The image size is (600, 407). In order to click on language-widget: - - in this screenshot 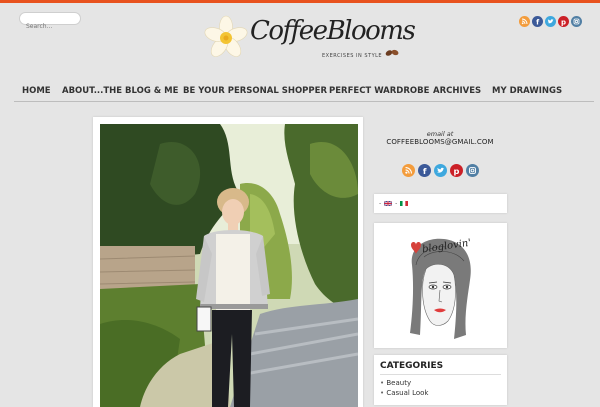, I will do `click(440, 203)`.